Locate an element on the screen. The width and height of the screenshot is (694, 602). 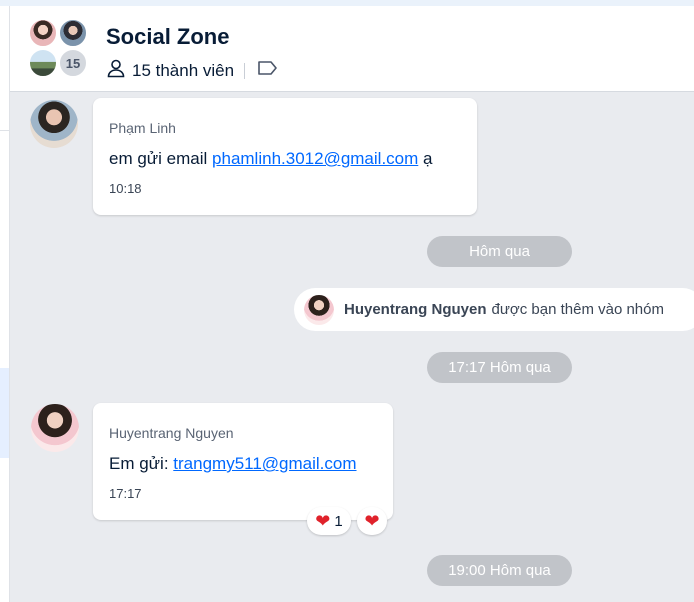
notice-avatar is located at coordinates (319, 309).